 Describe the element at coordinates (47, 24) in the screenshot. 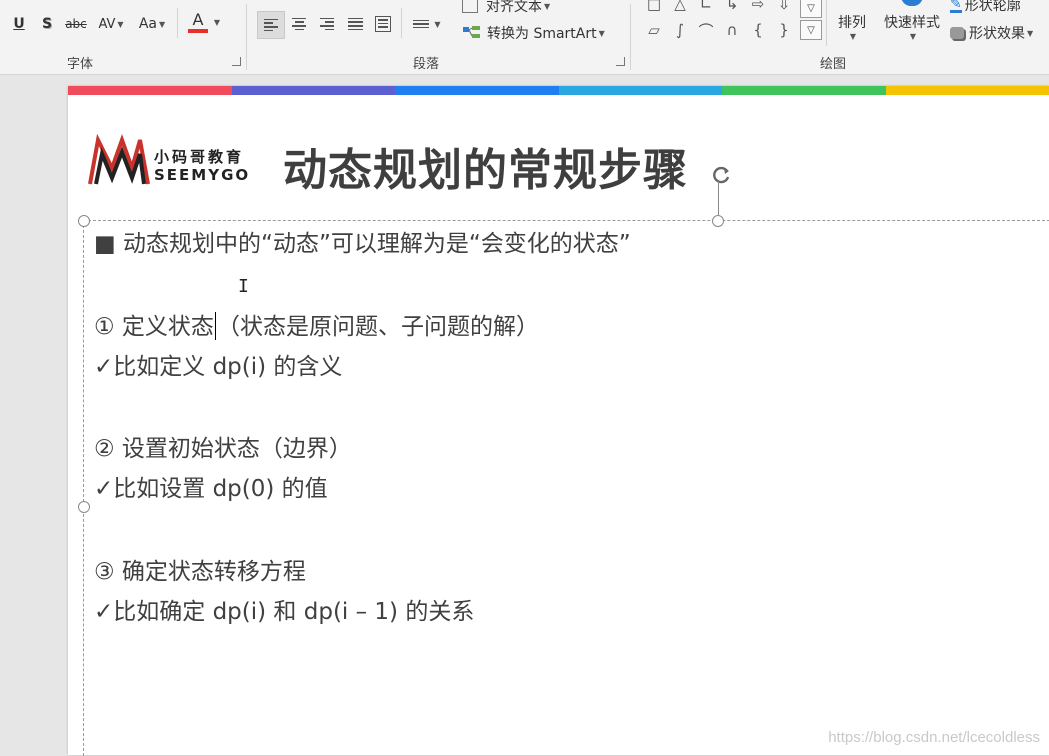

I see `text-shadow-button: S` at that location.